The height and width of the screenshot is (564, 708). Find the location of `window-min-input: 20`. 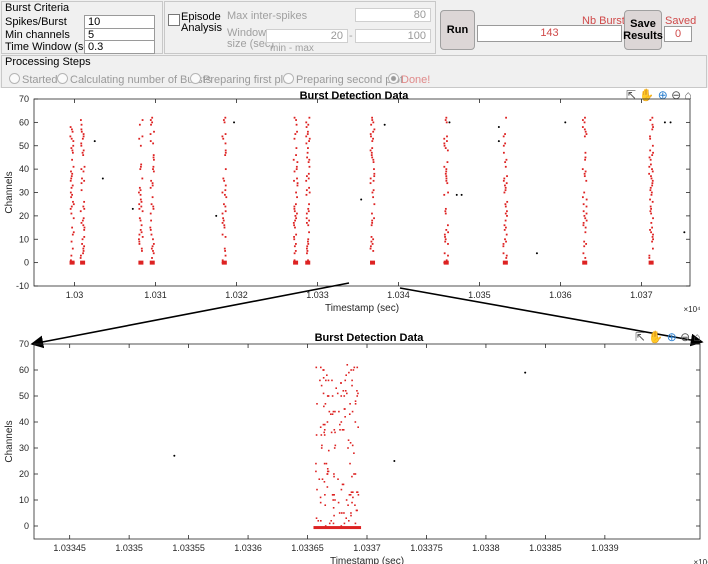

window-min-input: 20 is located at coordinates (307, 36).